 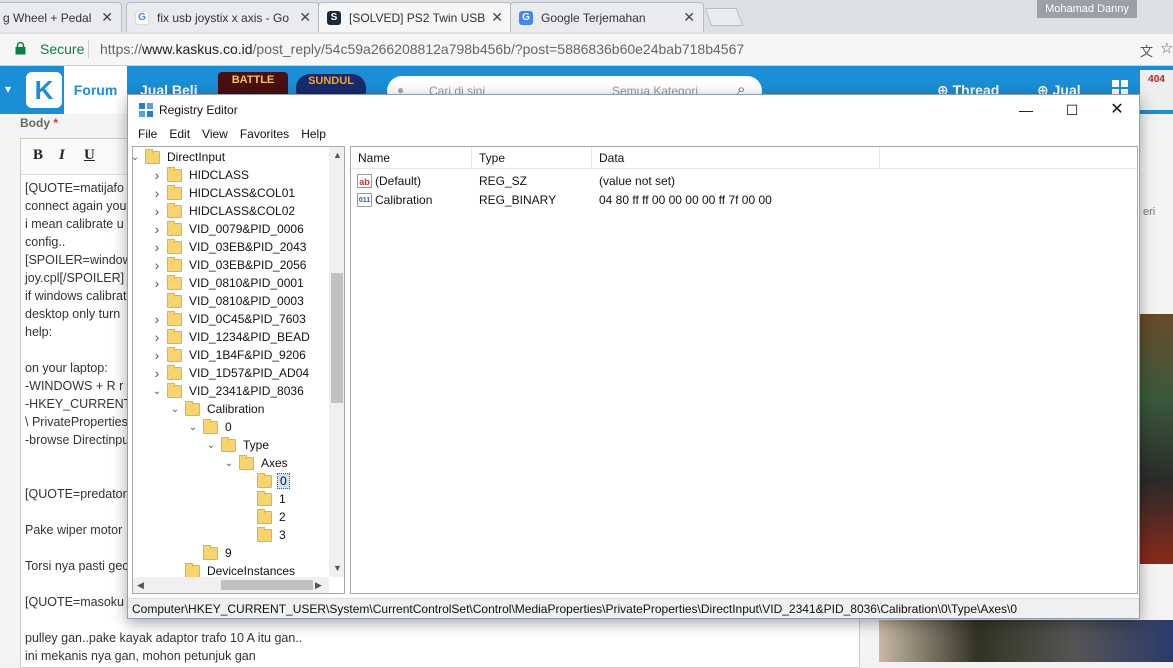 I want to click on ad-image, so click(x=1155, y=439).